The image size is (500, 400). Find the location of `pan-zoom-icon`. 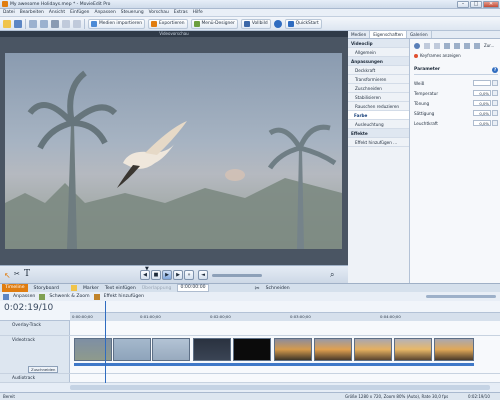

pan-zoom-icon is located at coordinates (42, 296).